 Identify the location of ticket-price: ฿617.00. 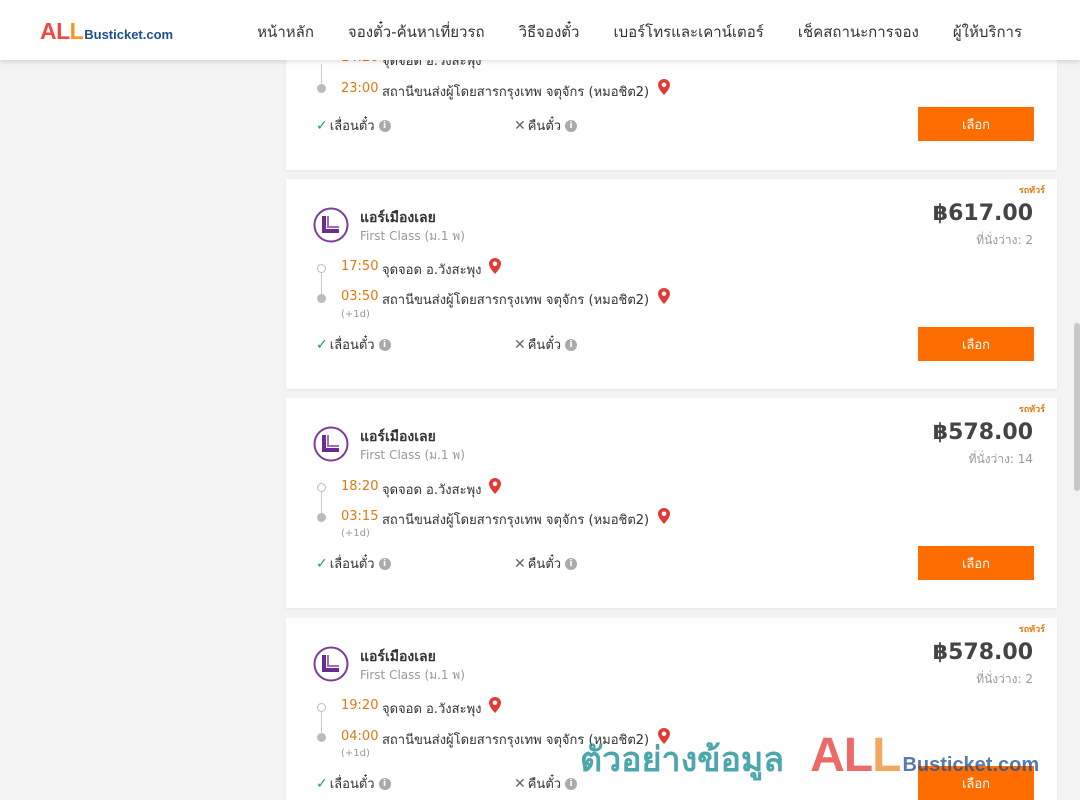
(982, 213).